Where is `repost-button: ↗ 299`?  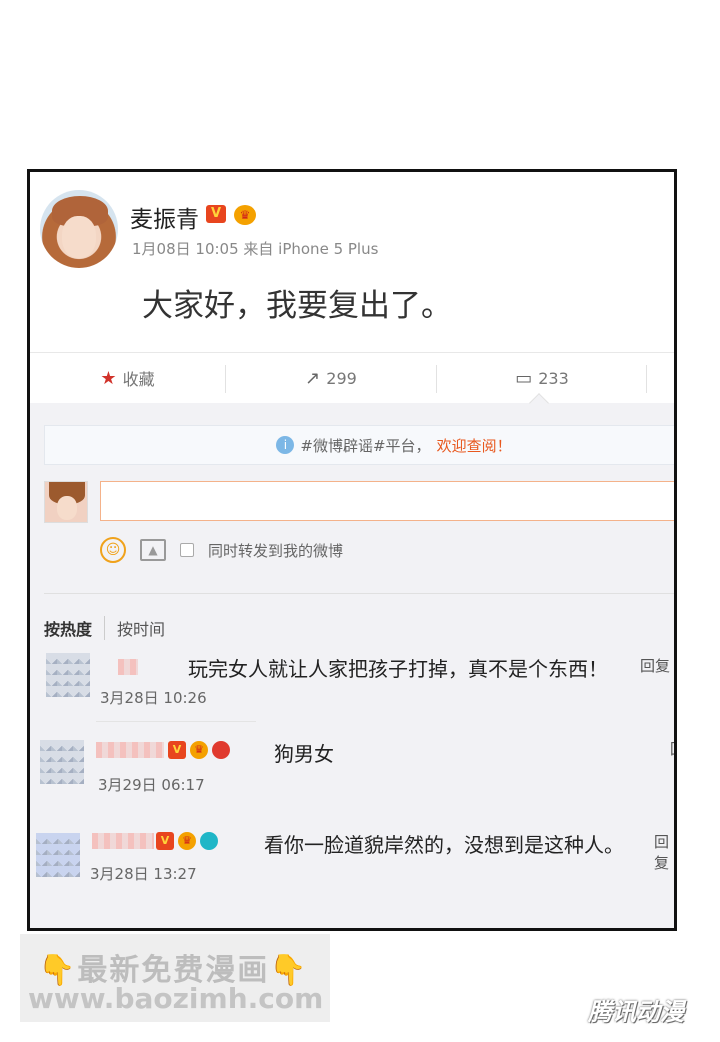 repost-button: ↗ 299 is located at coordinates (331, 378).